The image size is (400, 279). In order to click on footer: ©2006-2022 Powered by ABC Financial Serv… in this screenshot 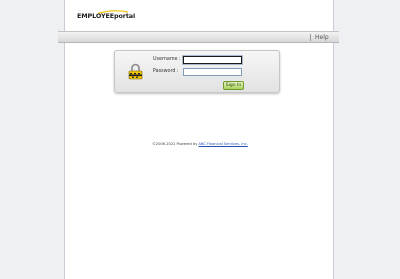, I will do `click(200, 144)`.